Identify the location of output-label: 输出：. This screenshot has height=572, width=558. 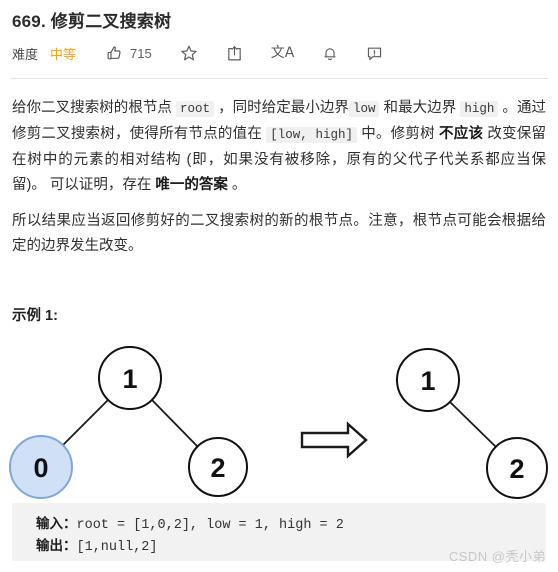
(56, 545).